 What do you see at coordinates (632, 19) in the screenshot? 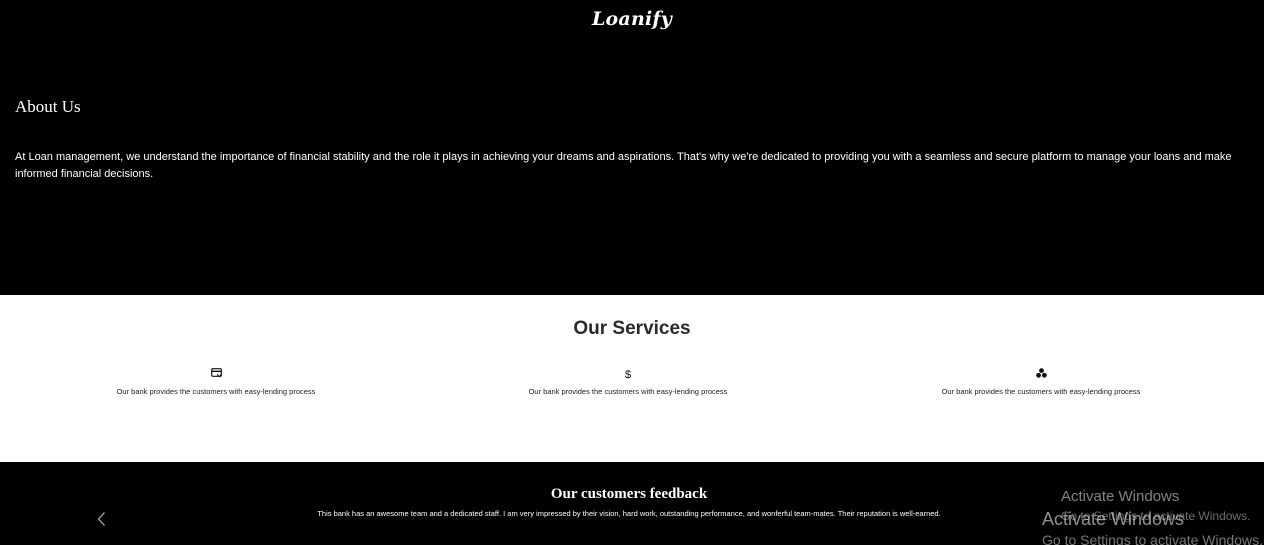
I see `site-logo: Loanify` at bounding box center [632, 19].